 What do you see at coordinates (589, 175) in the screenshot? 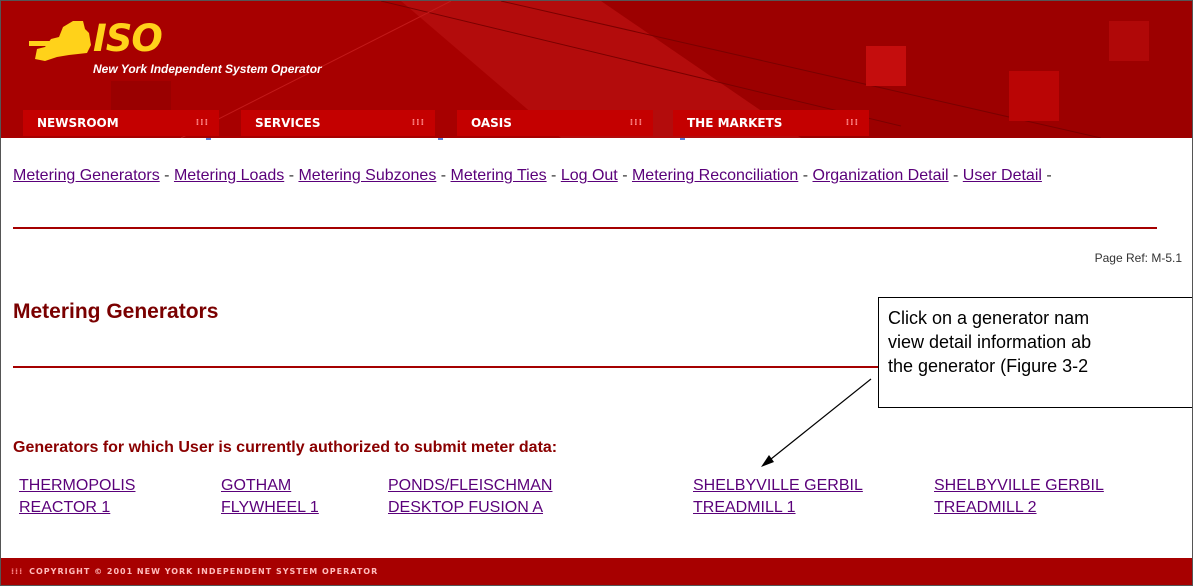
I see `nav-link-log-out: Log Out` at bounding box center [589, 175].